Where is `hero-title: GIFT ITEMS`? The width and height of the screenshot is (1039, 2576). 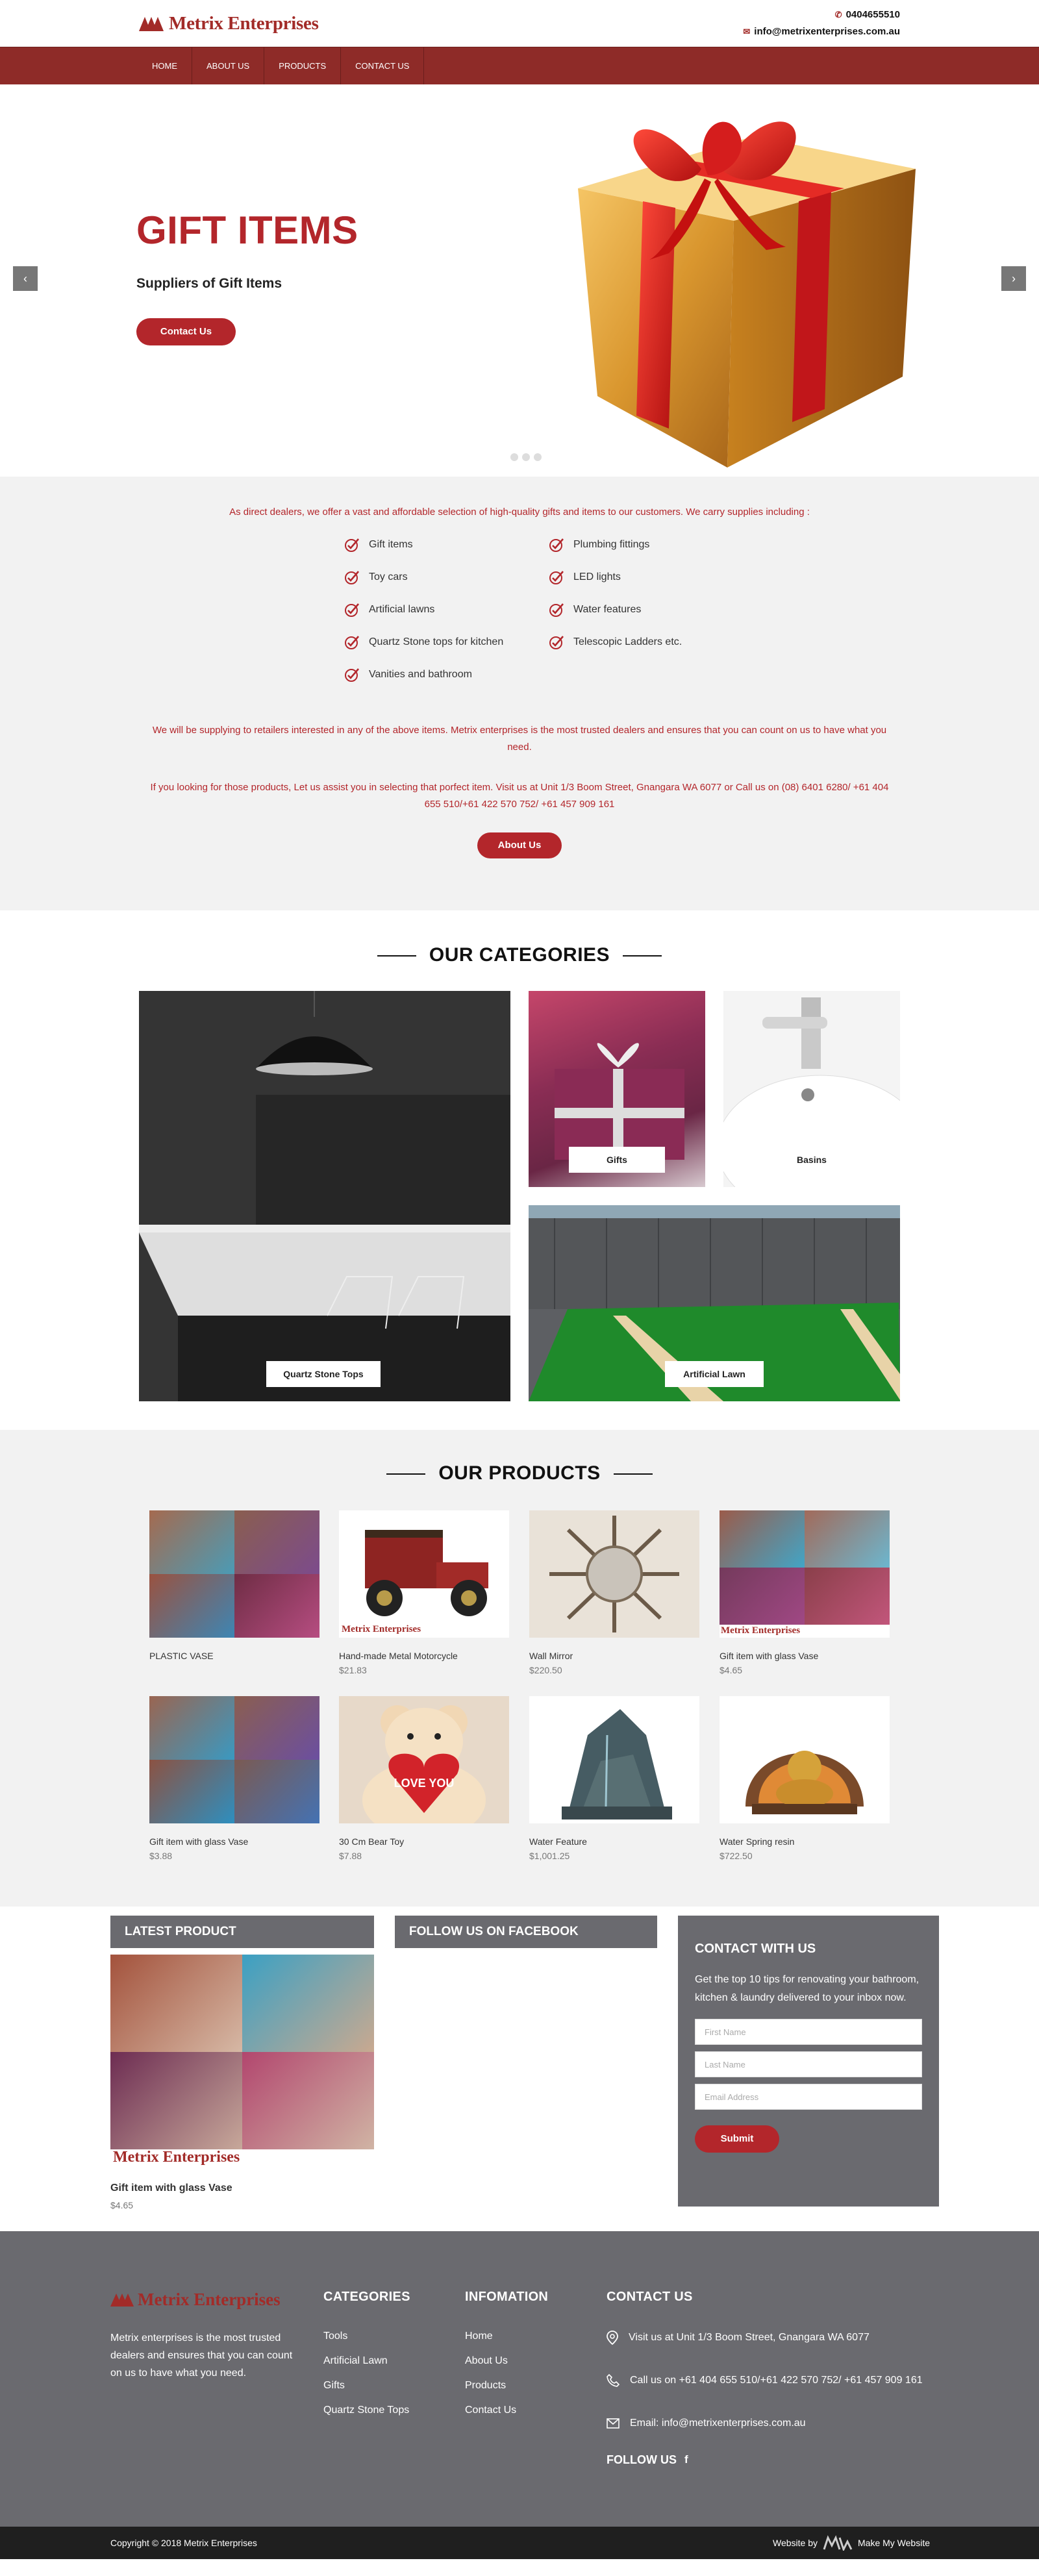 hero-title: GIFT ITEMS is located at coordinates (247, 230).